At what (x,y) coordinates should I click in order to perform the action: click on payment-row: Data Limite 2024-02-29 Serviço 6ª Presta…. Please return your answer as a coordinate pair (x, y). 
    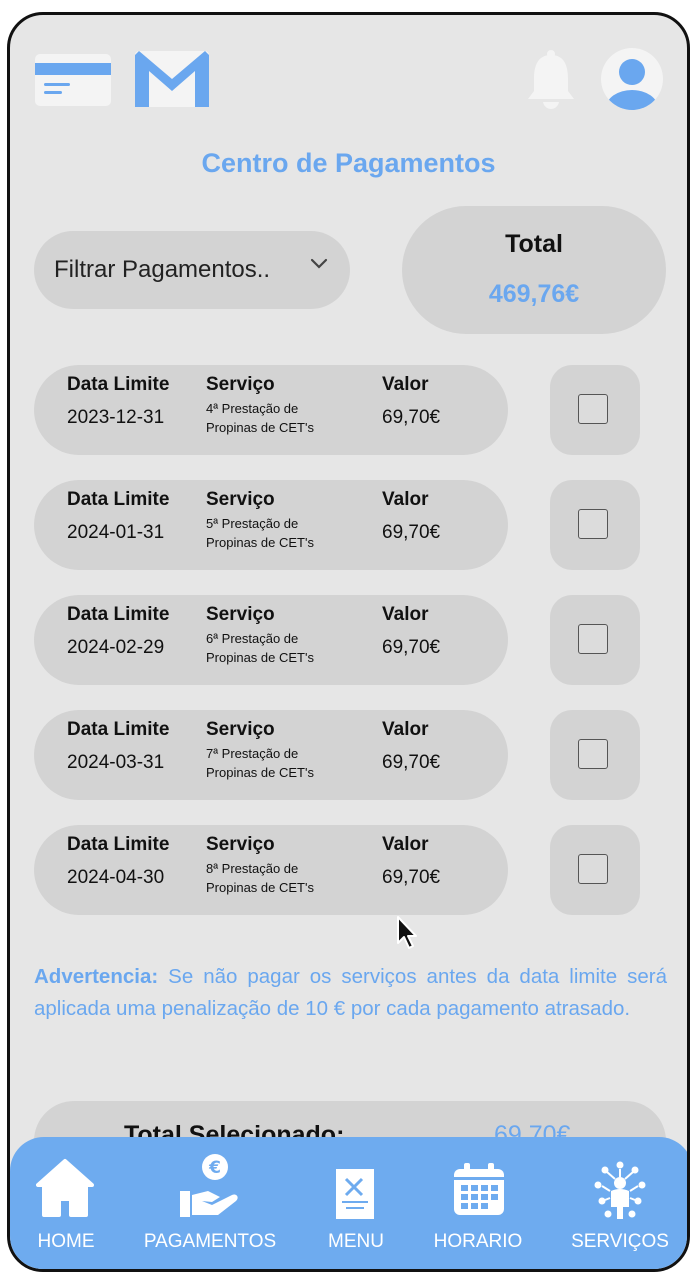
    Looking at the image, I should click on (271, 640).